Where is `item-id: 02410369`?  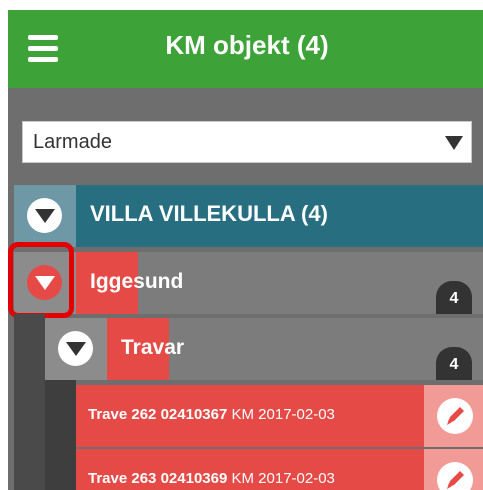 item-id: 02410369 is located at coordinates (194, 478).